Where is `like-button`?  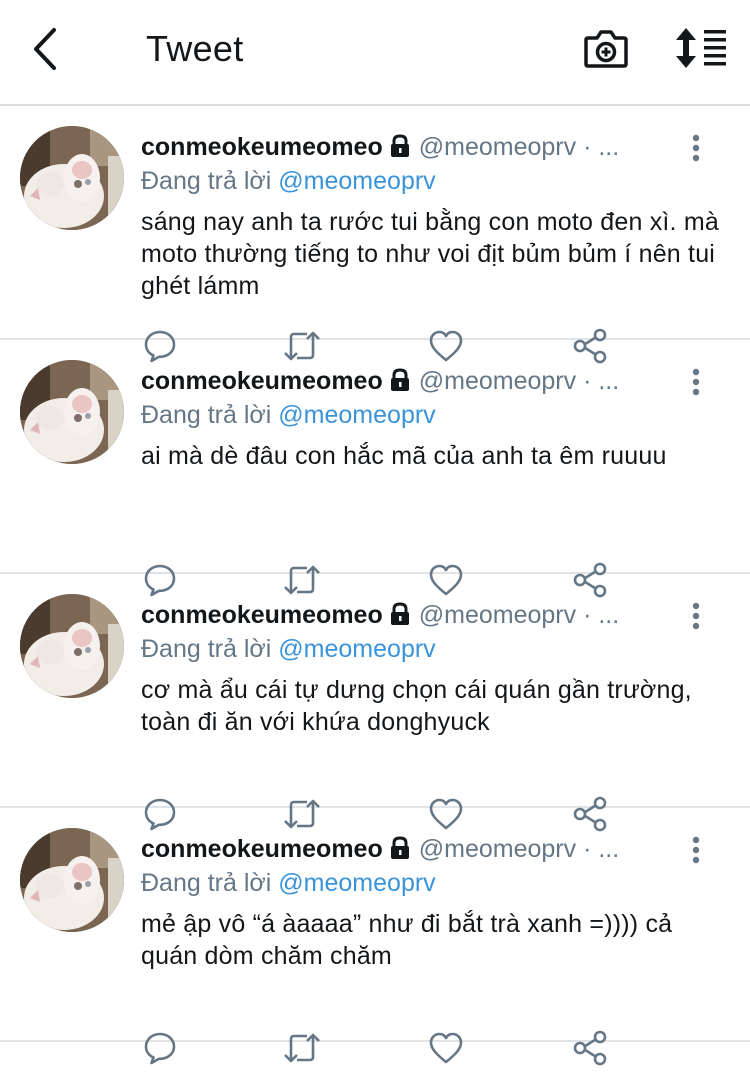
like-button is located at coordinates (446, 1048).